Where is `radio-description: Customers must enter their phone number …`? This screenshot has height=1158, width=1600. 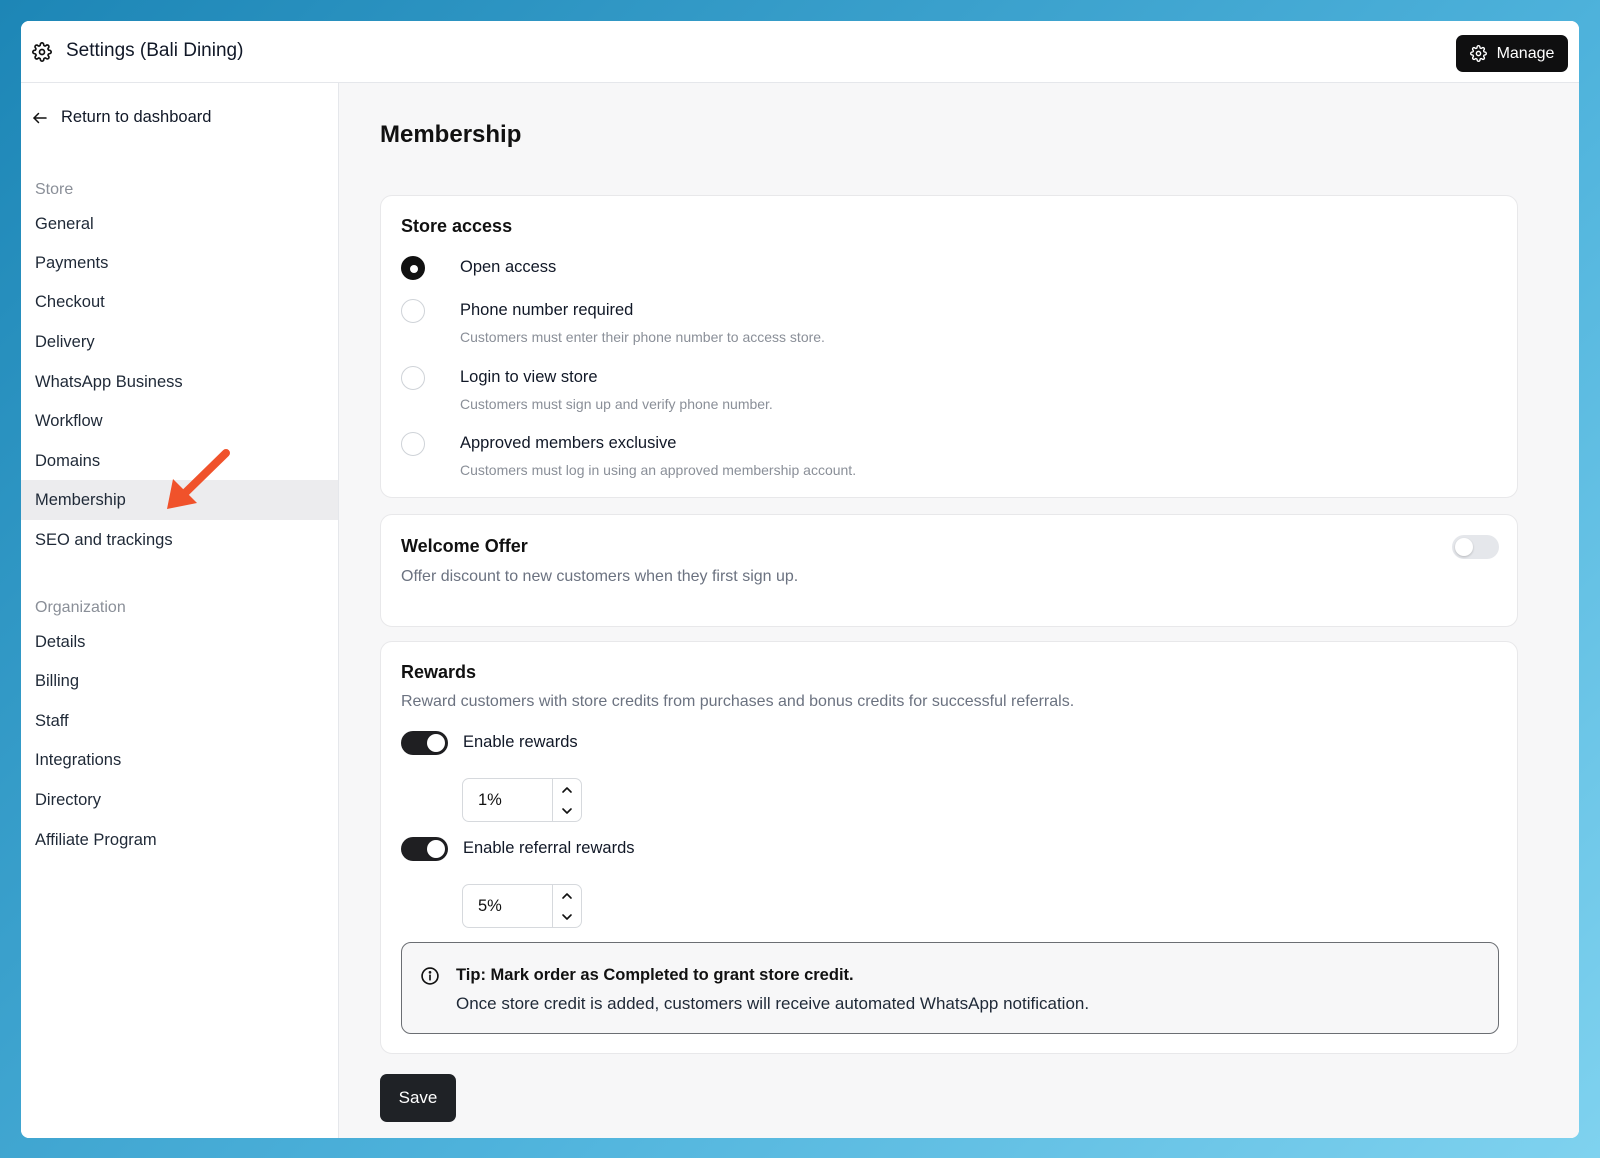 radio-description: Customers must enter their phone number … is located at coordinates (642, 337).